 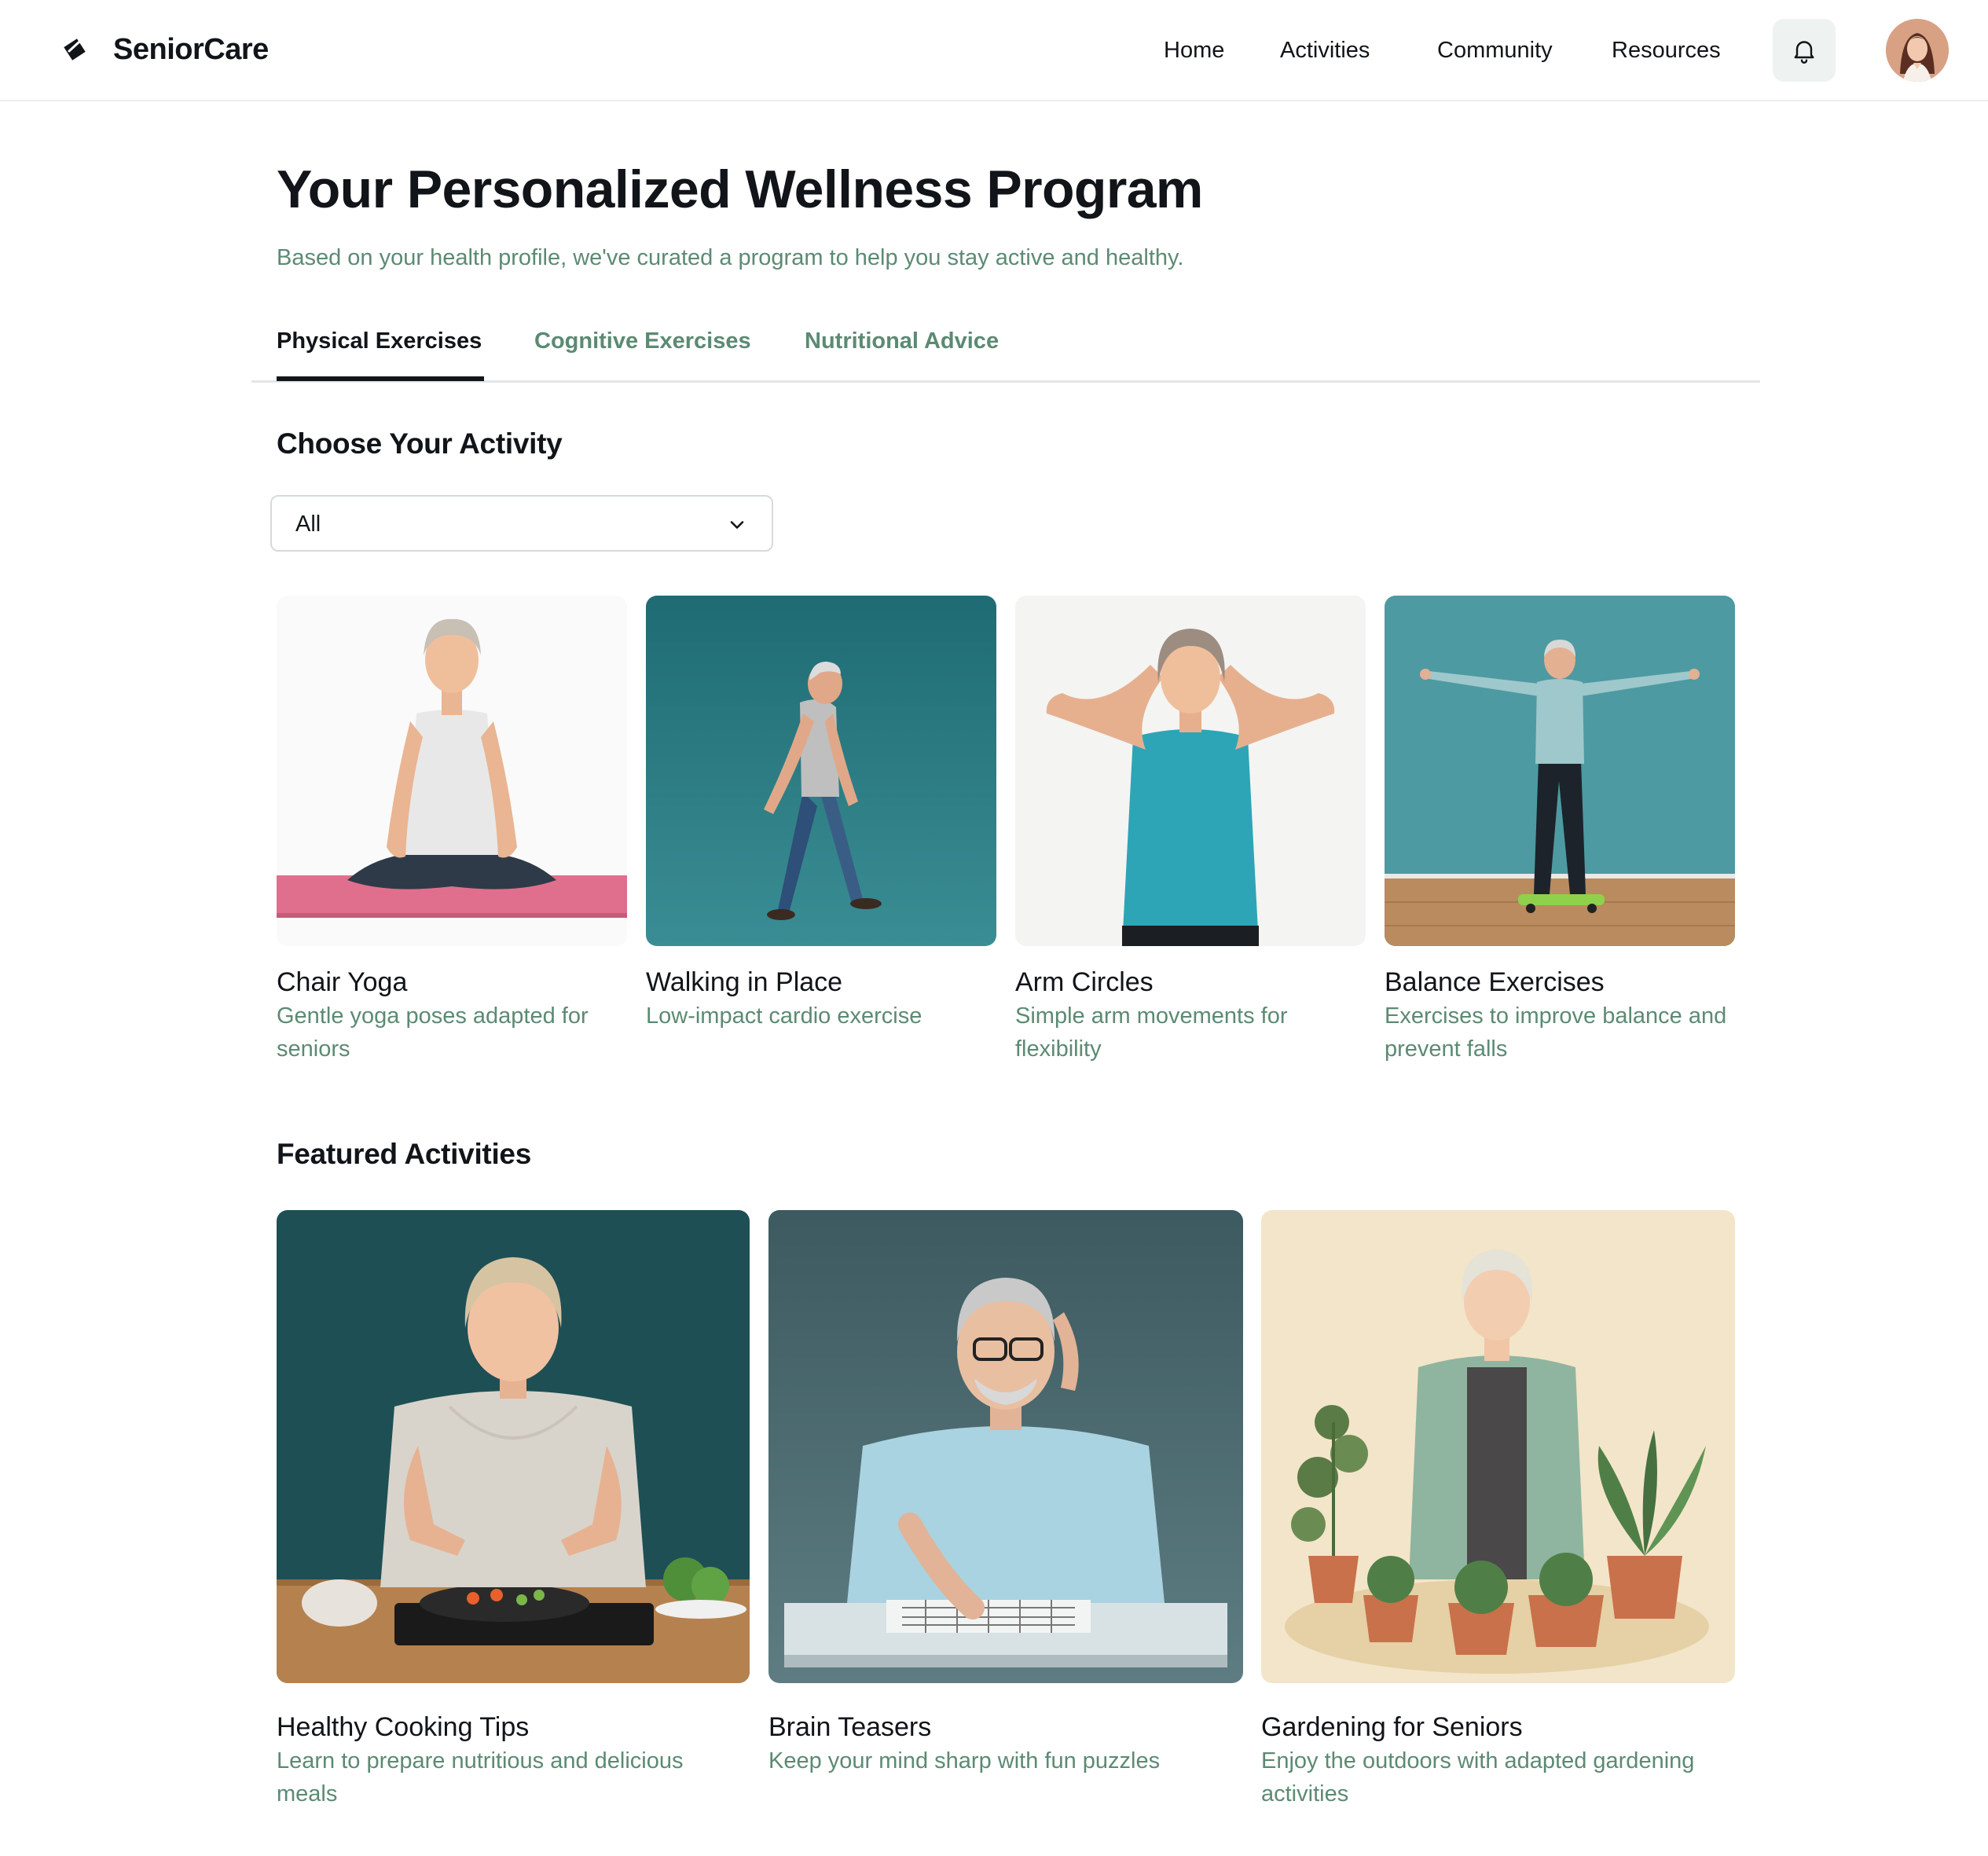 I want to click on notifications-button, so click(x=1804, y=50).